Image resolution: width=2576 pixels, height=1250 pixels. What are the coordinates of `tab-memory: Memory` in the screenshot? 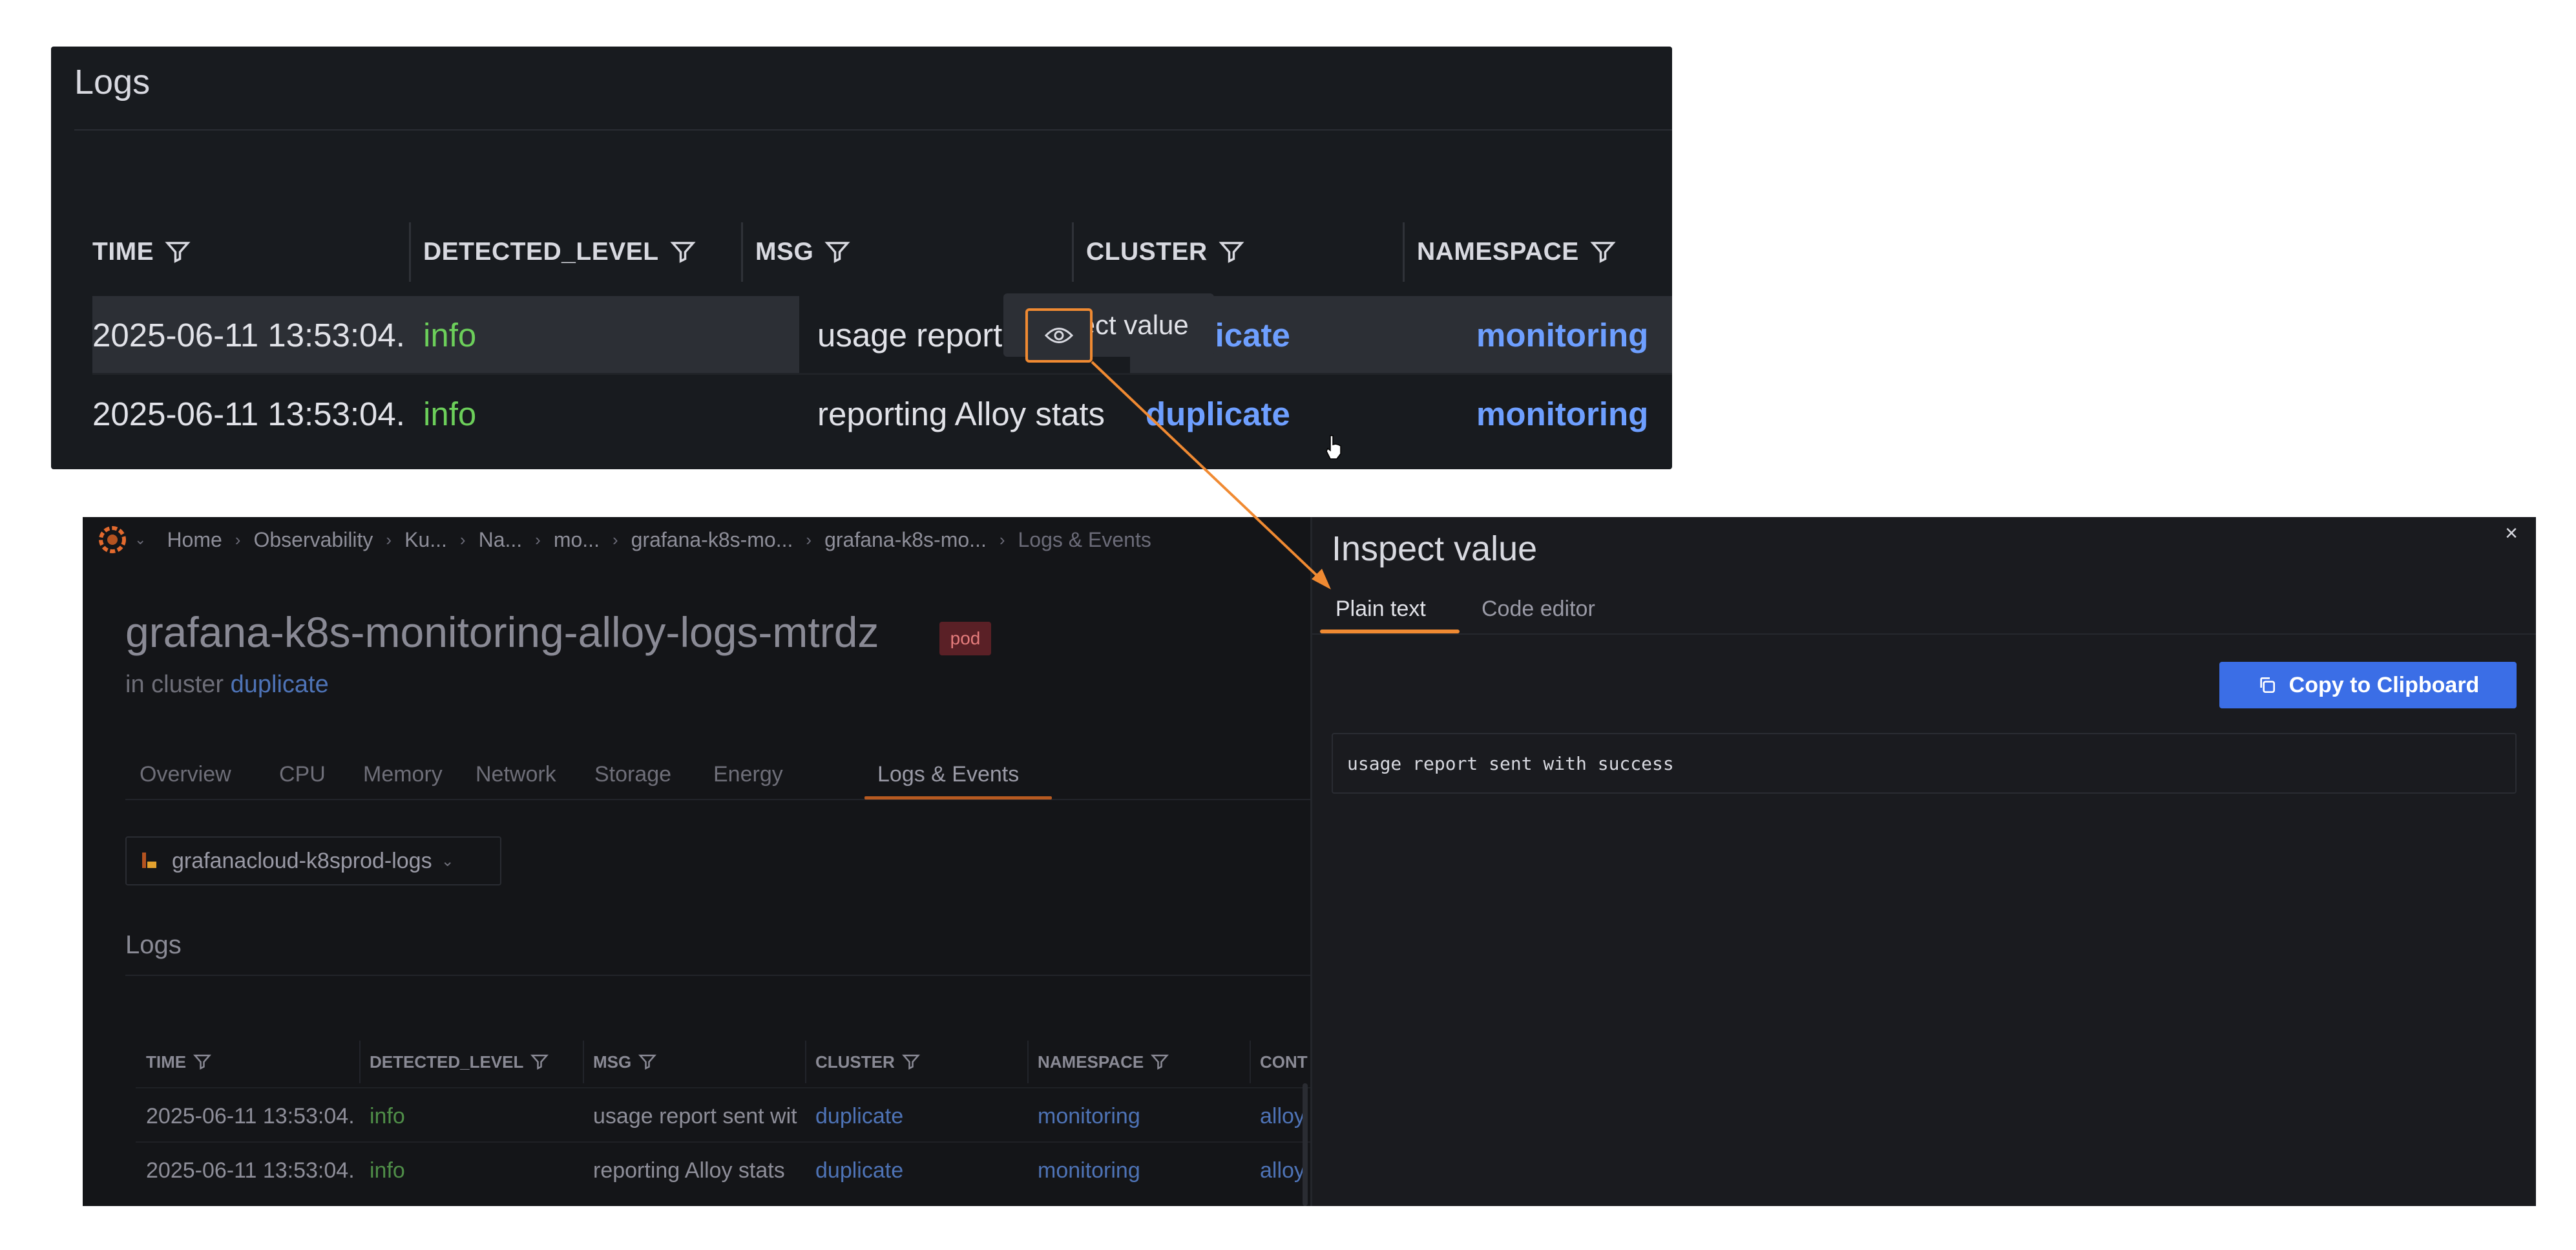 It's located at (403, 774).